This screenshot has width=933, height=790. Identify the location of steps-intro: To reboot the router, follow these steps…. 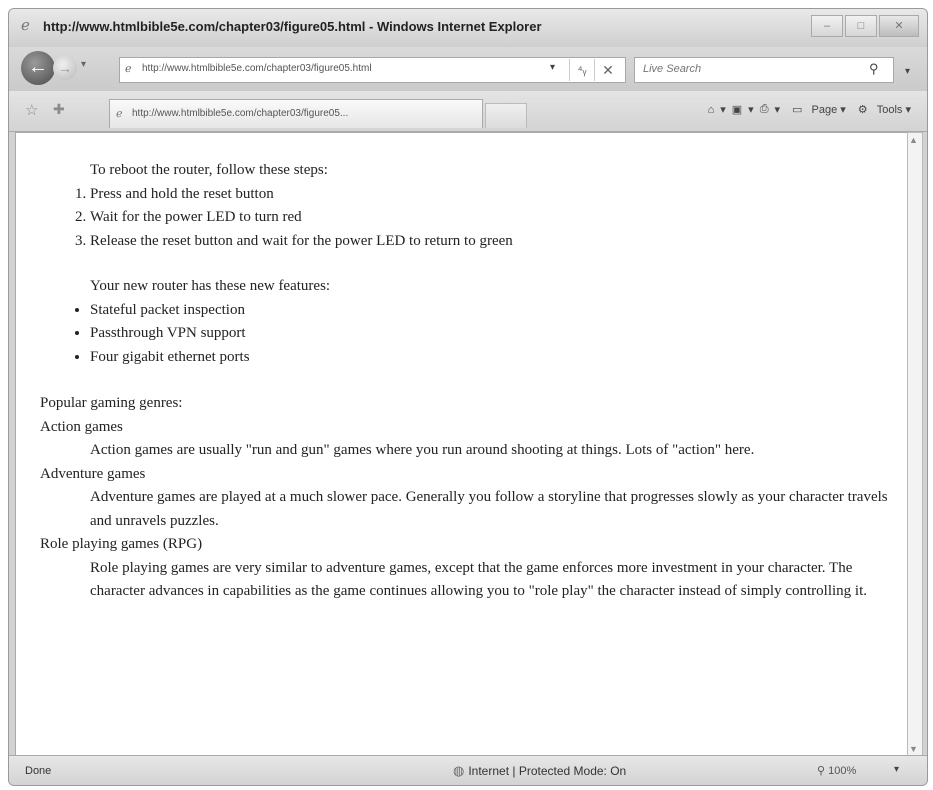
(209, 170).